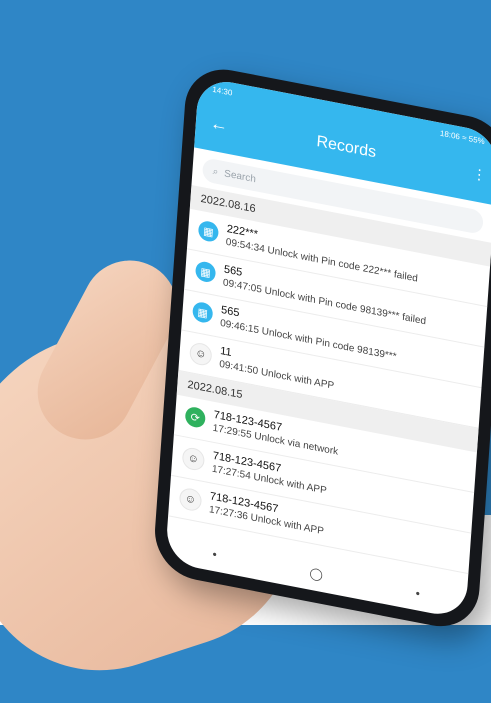  Describe the element at coordinates (222, 91) in the screenshot. I see `status-time: 14:30` at that location.